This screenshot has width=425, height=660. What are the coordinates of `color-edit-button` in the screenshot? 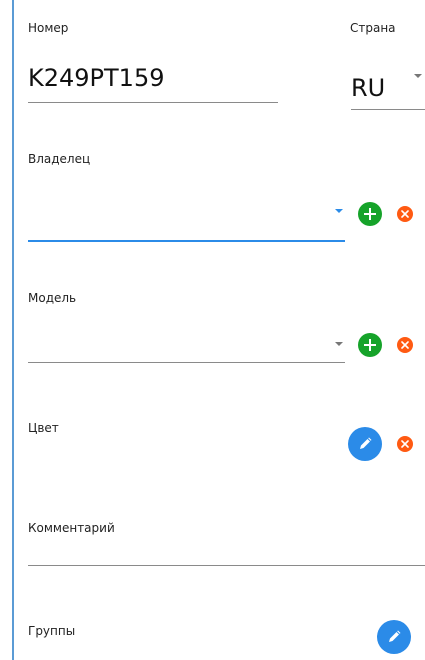 It's located at (365, 444).